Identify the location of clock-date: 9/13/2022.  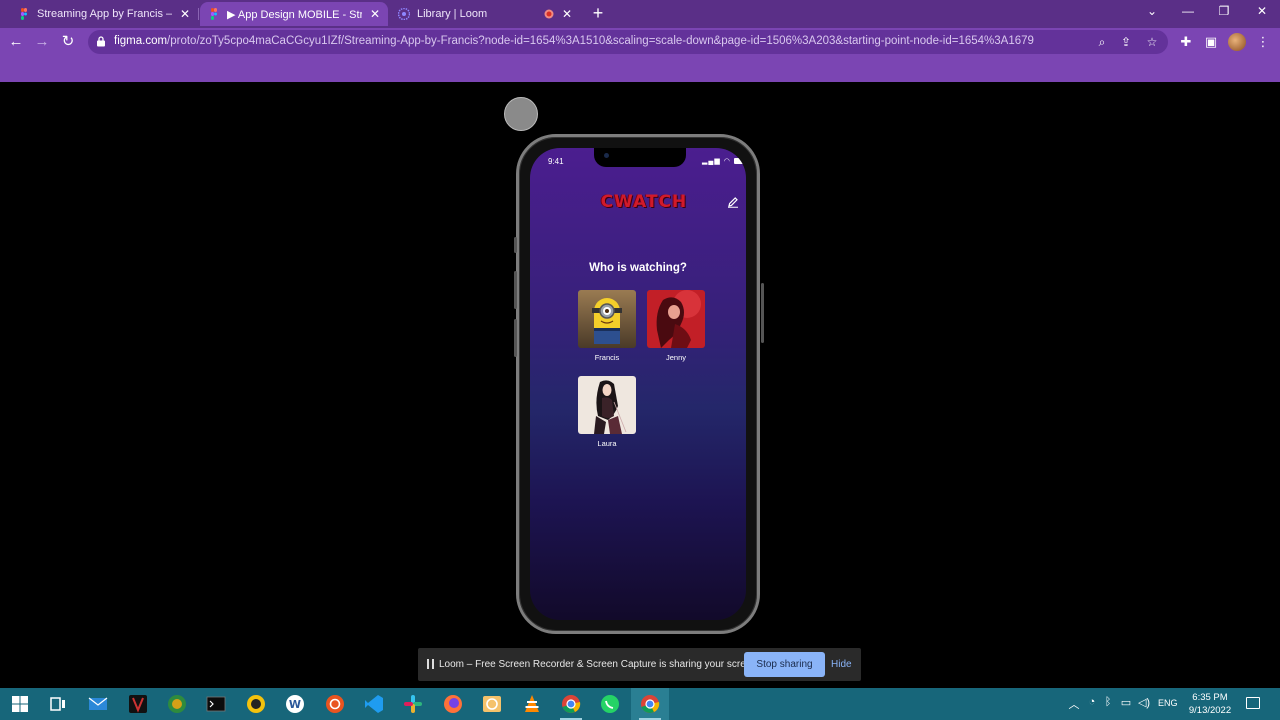
(1210, 710).